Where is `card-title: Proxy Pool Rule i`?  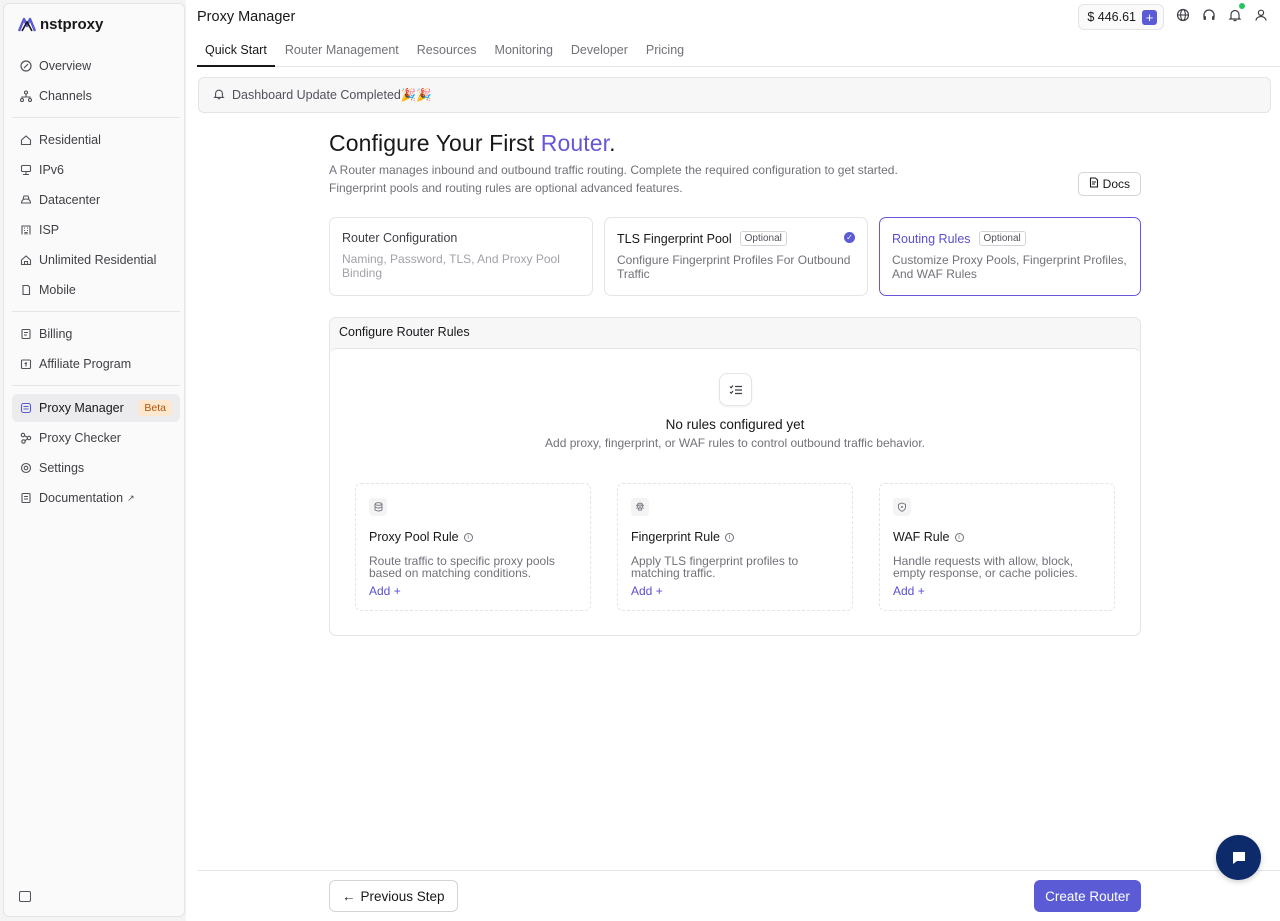 card-title: Proxy Pool Rule i is located at coordinates (473, 537).